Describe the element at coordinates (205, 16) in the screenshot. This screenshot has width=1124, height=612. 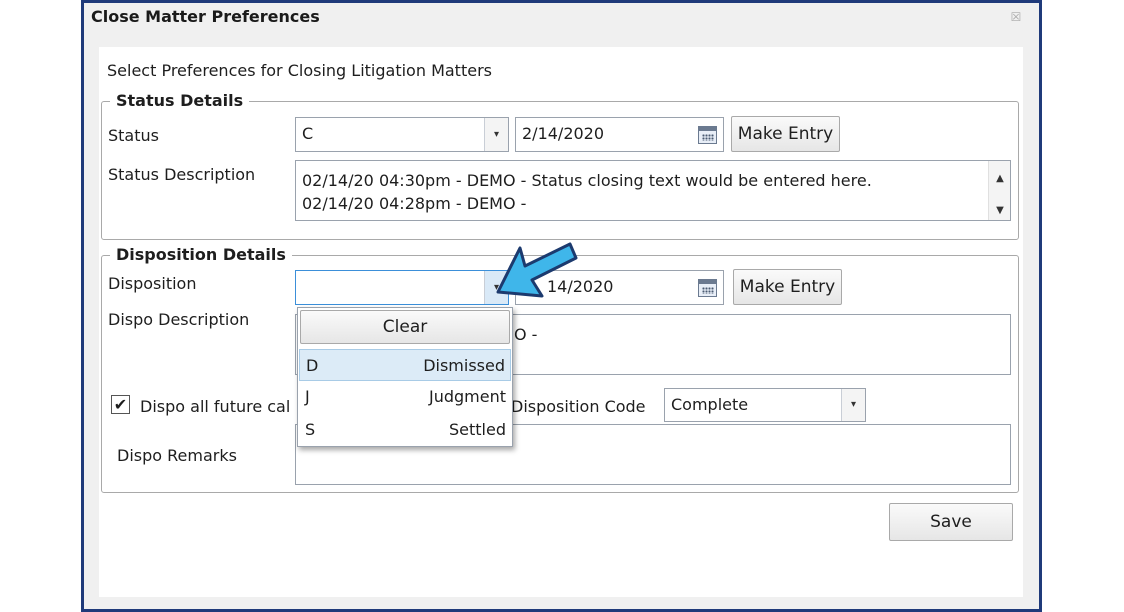
I see `dialog-title: Close Matter Preferences` at that location.